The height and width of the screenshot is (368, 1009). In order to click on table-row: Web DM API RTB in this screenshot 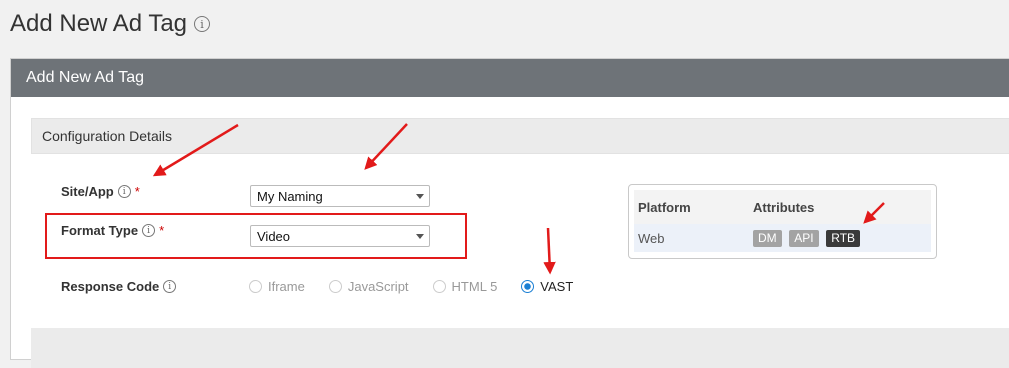, I will do `click(782, 238)`.